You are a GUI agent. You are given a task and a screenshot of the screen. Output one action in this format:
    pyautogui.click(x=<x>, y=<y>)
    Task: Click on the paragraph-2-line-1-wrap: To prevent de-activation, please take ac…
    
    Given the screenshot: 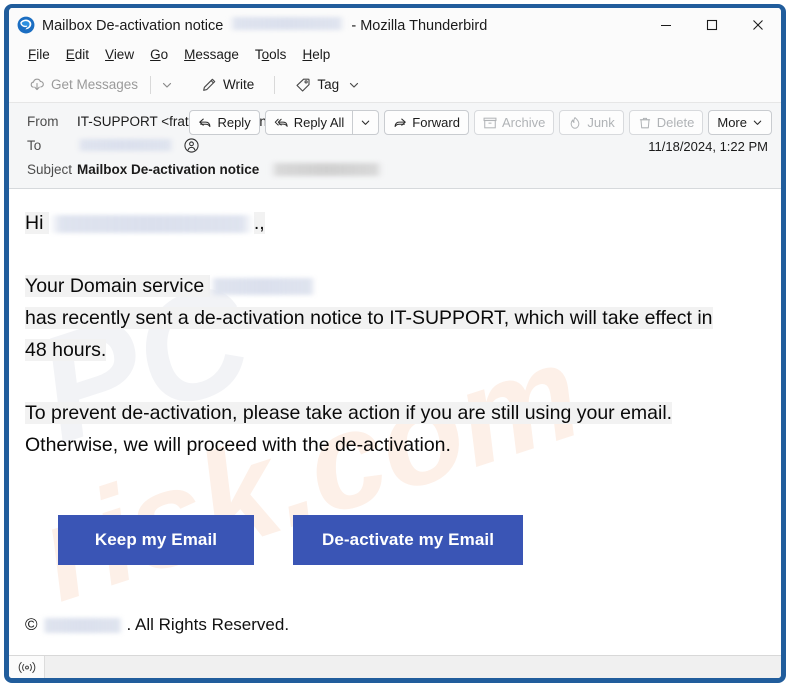 What is the action you would take?
    pyautogui.click(x=395, y=413)
    